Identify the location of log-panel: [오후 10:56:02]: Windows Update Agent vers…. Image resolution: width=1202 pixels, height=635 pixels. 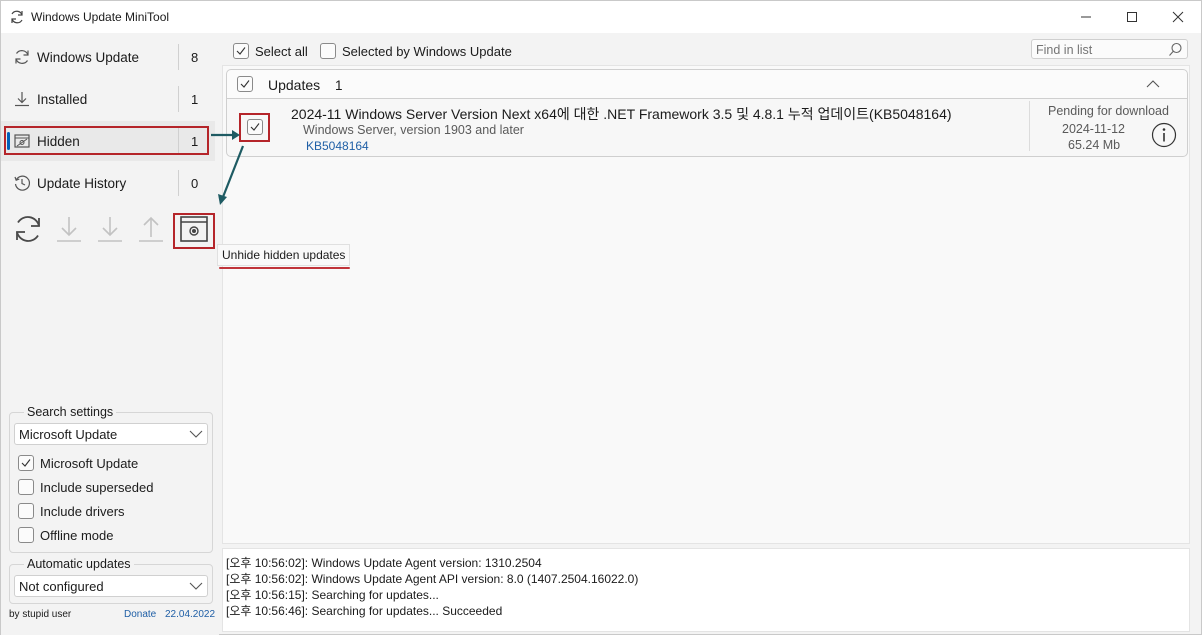
(706, 590).